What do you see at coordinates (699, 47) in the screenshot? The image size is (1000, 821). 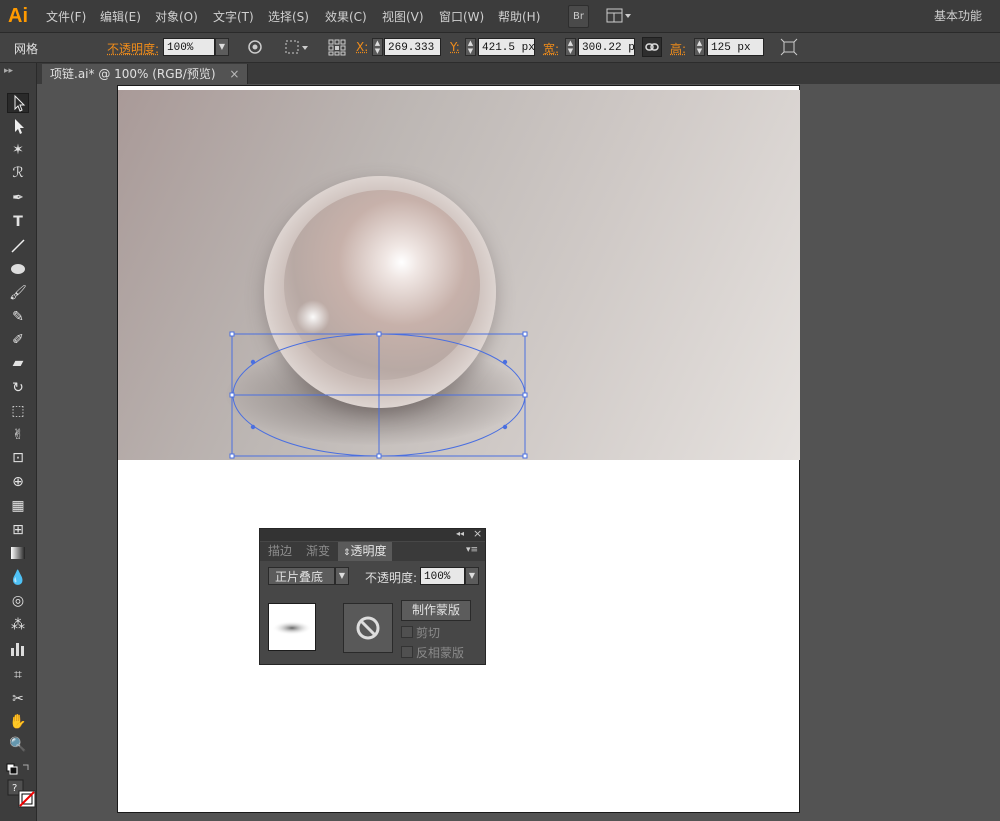 I see `height-stepper: ▲ ▼` at bounding box center [699, 47].